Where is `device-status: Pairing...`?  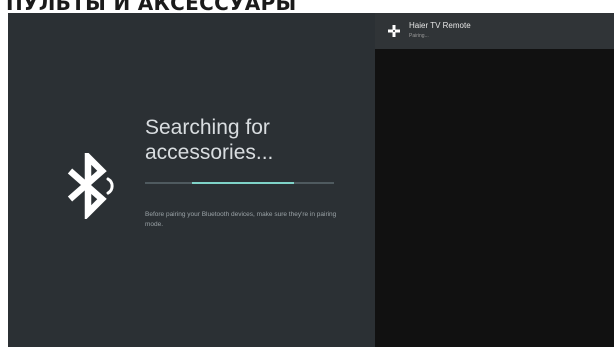
device-status: Pairing... is located at coordinates (419, 36).